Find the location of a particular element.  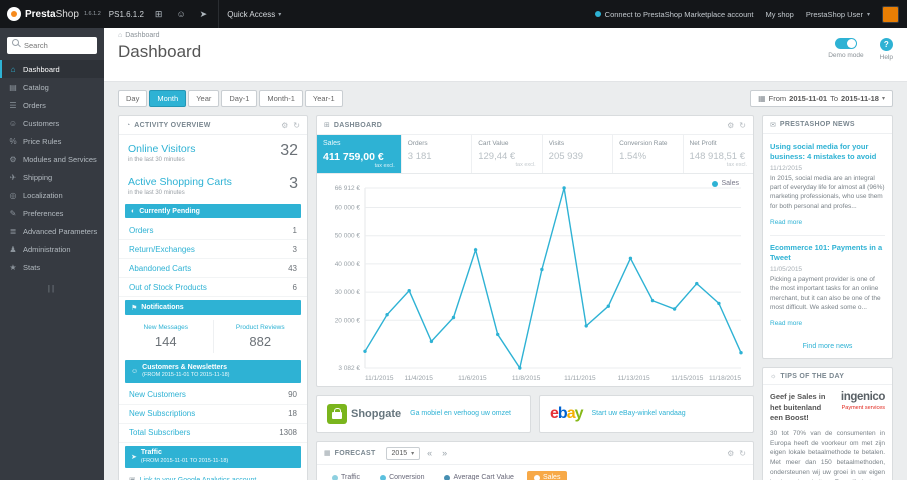

sidebar-collapse-button: || is located at coordinates (52, 288).